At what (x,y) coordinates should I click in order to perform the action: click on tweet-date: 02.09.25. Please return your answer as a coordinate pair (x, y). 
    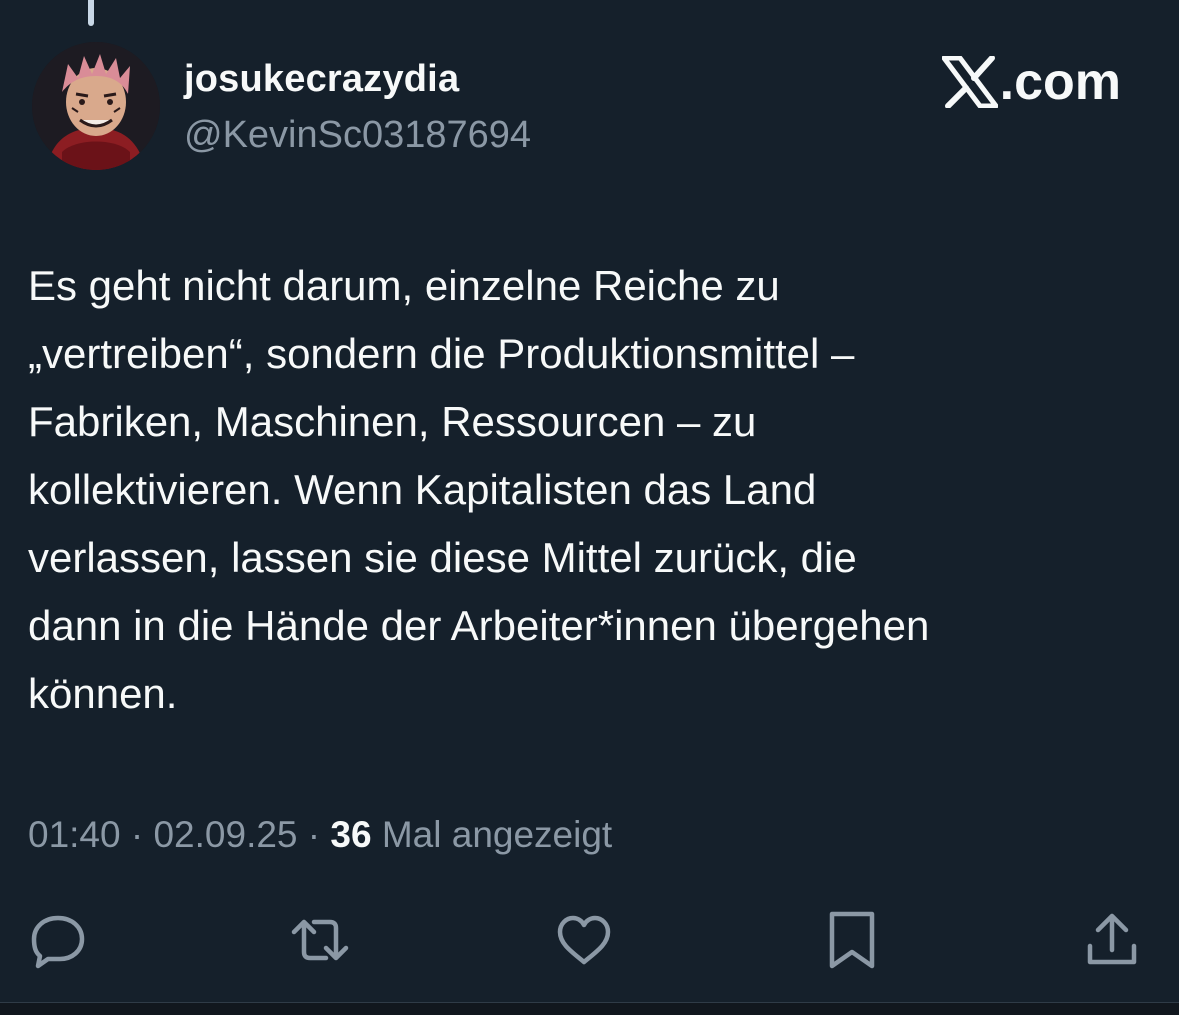
    Looking at the image, I should click on (225, 834).